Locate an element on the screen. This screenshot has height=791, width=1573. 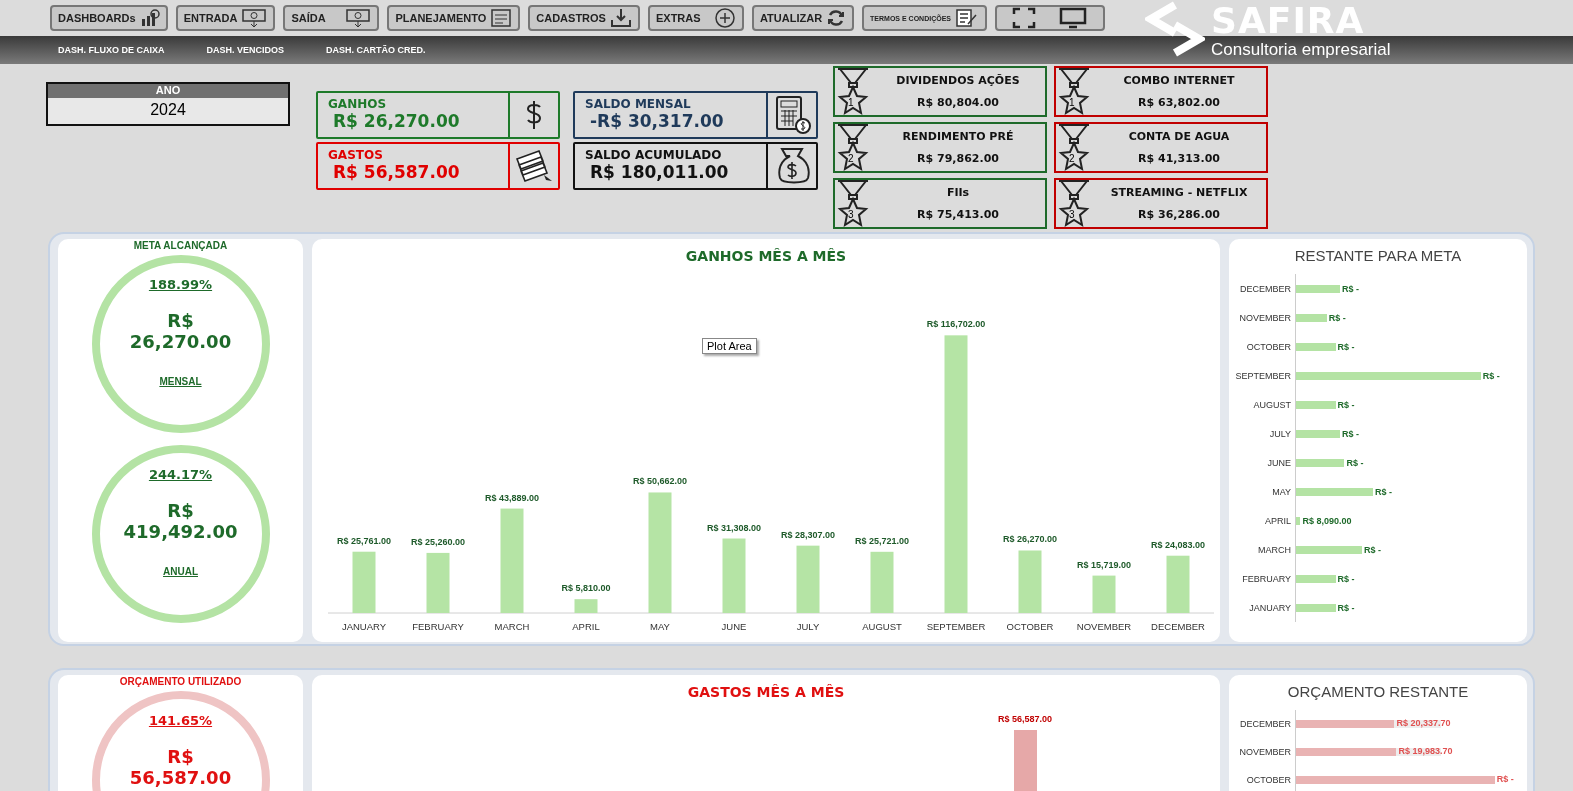
month-label: APRIL is located at coordinates (586, 626).